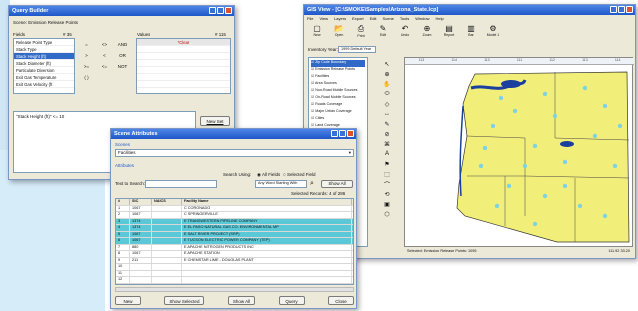 This screenshot has width=638, height=311. What do you see at coordinates (44, 42) in the screenshot?
I see `field-item: Release Point Type` at bounding box center [44, 42].